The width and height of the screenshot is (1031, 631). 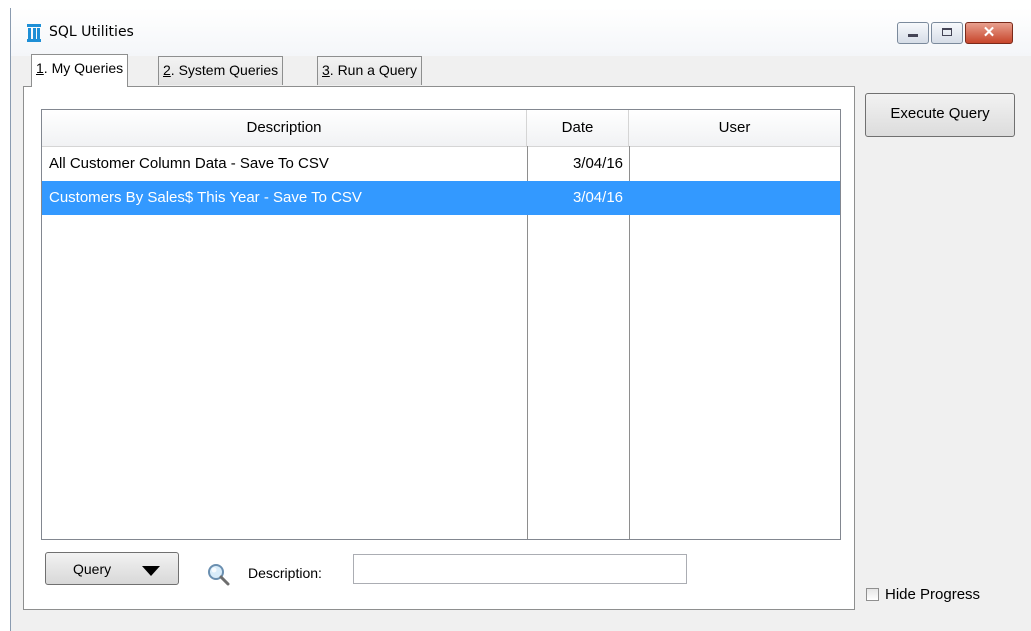 What do you see at coordinates (578, 128) in the screenshot?
I see `column-header-date: Date` at bounding box center [578, 128].